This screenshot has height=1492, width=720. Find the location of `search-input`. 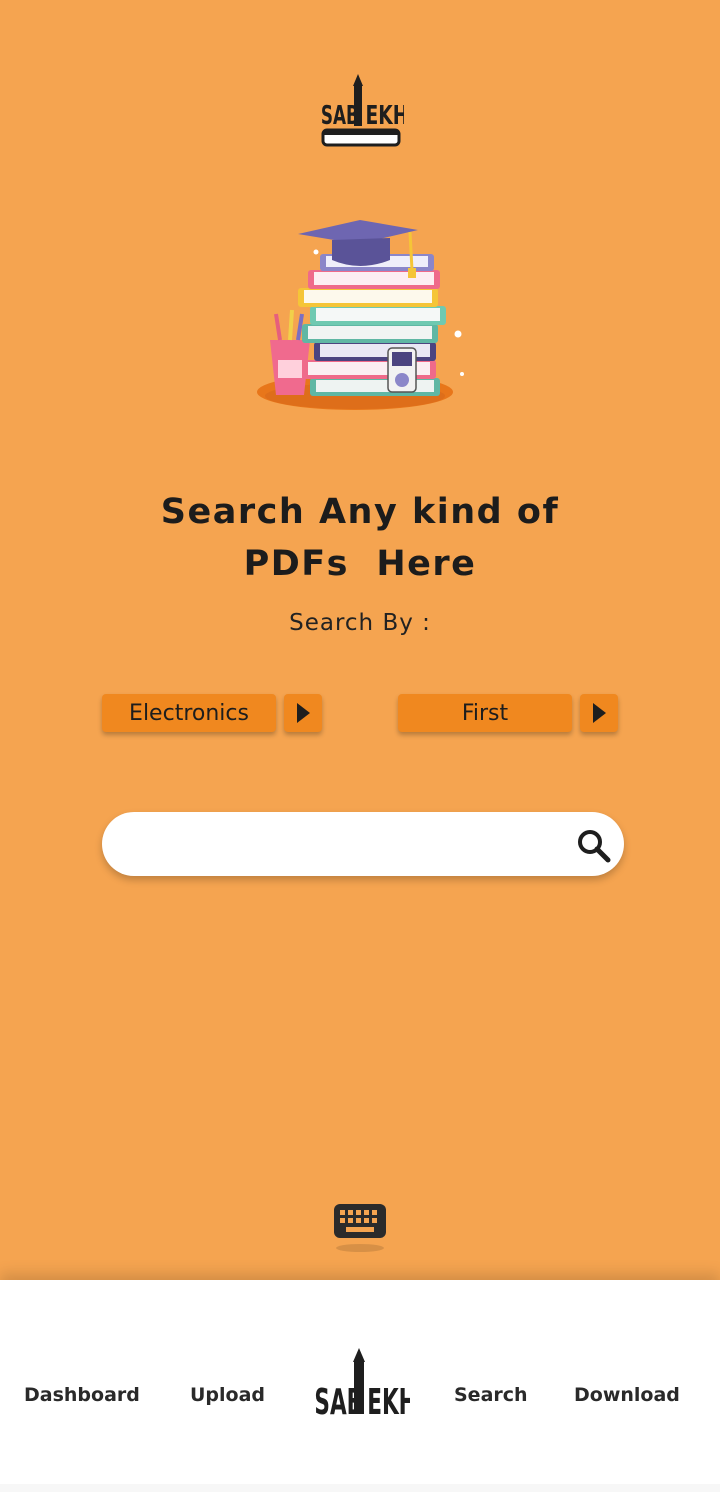

search-input is located at coordinates (348, 845).